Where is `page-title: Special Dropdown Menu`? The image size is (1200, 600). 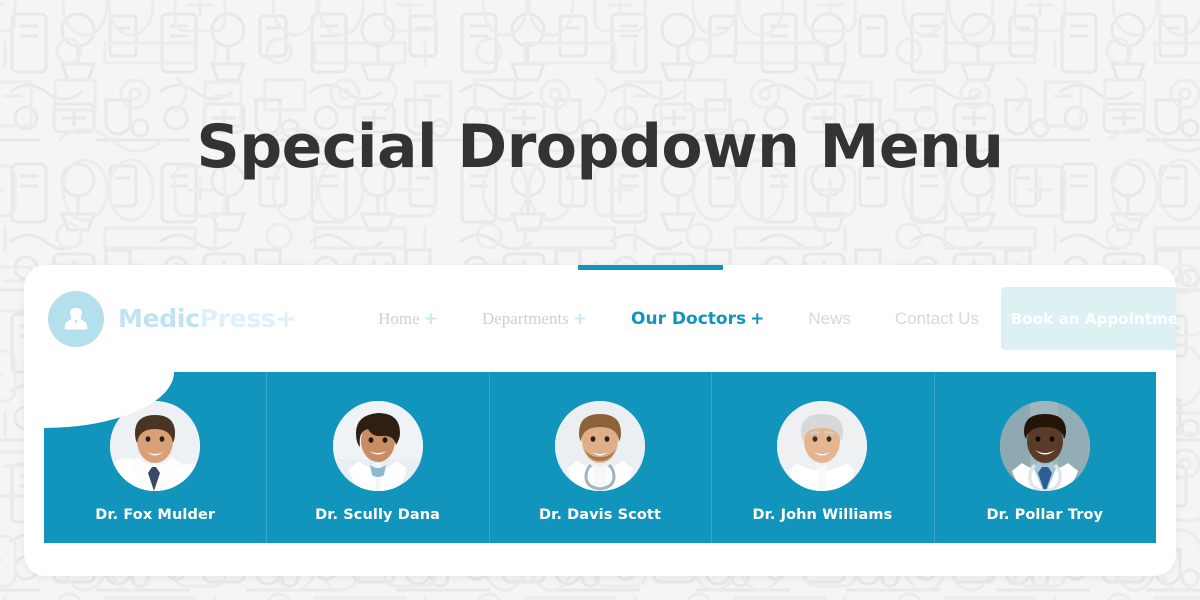 page-title: Special Dropdown Menu is located at coordinates (600, 147).